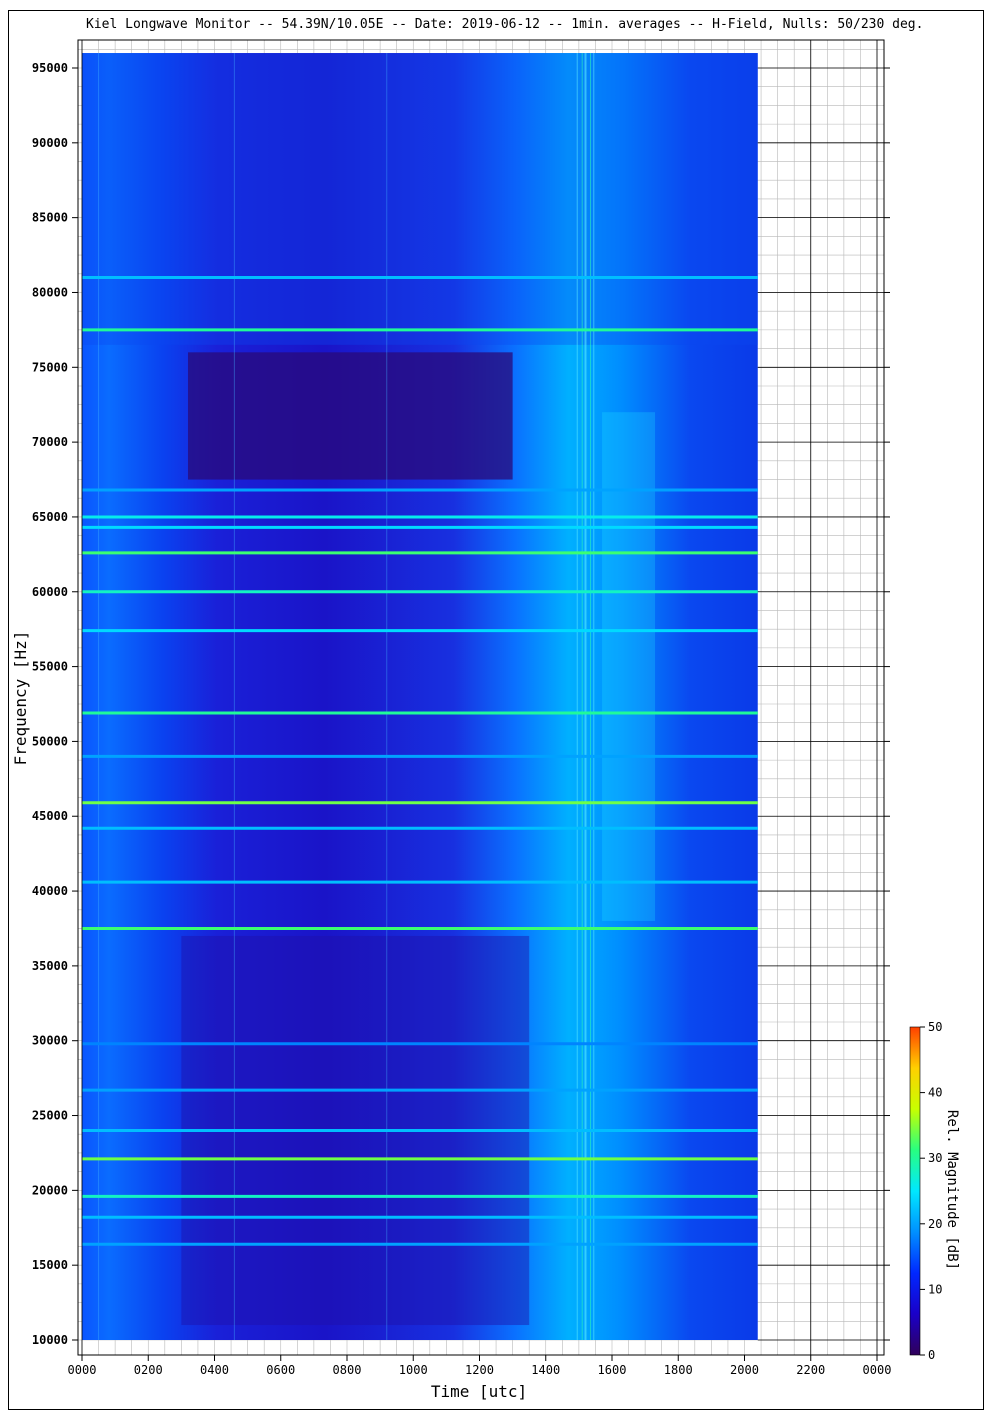 This screenshot has height=1415, width=984. What do you see at coordinates (479, 1370) in the screenshot?
I see `x-tick-label: 1200` at bounding box center [479, 1370].